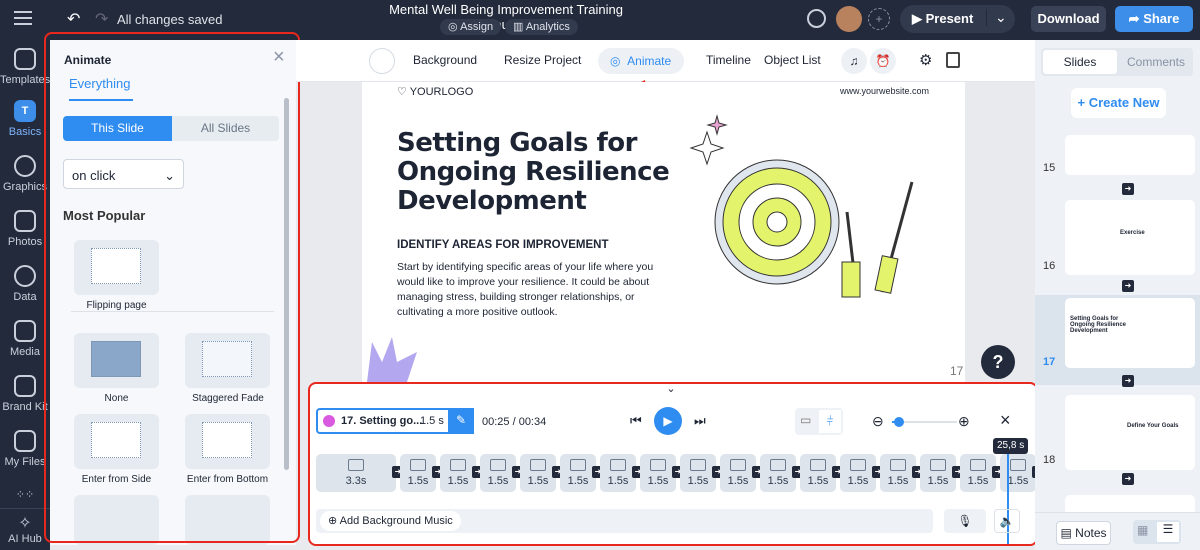  What do you see at coordinates (471, 27) in the screenshot?
I see `assign-button: ◎ Assign` at bounding box center [471, 27].